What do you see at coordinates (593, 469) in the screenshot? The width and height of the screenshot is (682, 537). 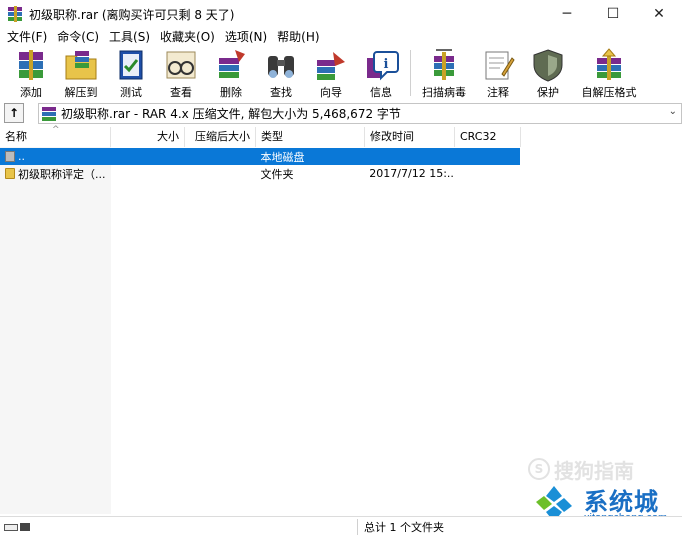 I see `sogou-watermark: S 搜狗指南` at bounding box center [593, 469].